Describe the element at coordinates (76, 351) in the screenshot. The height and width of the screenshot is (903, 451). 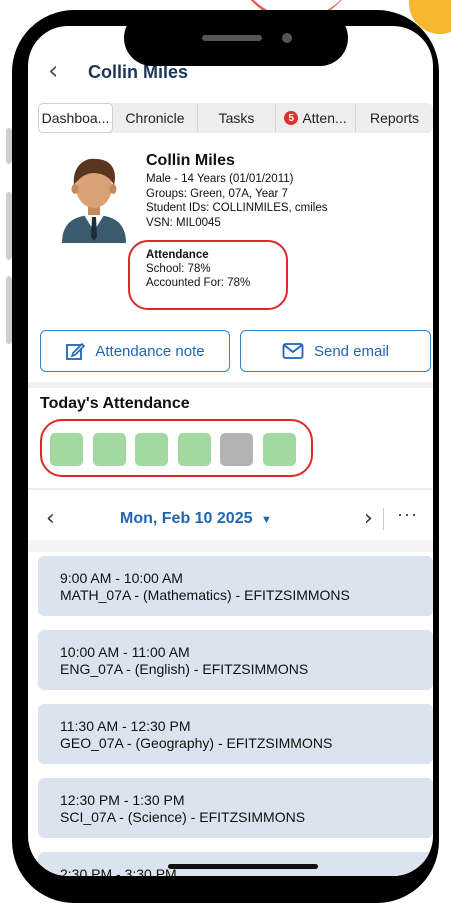
I see `edit-note-icon` at that location.